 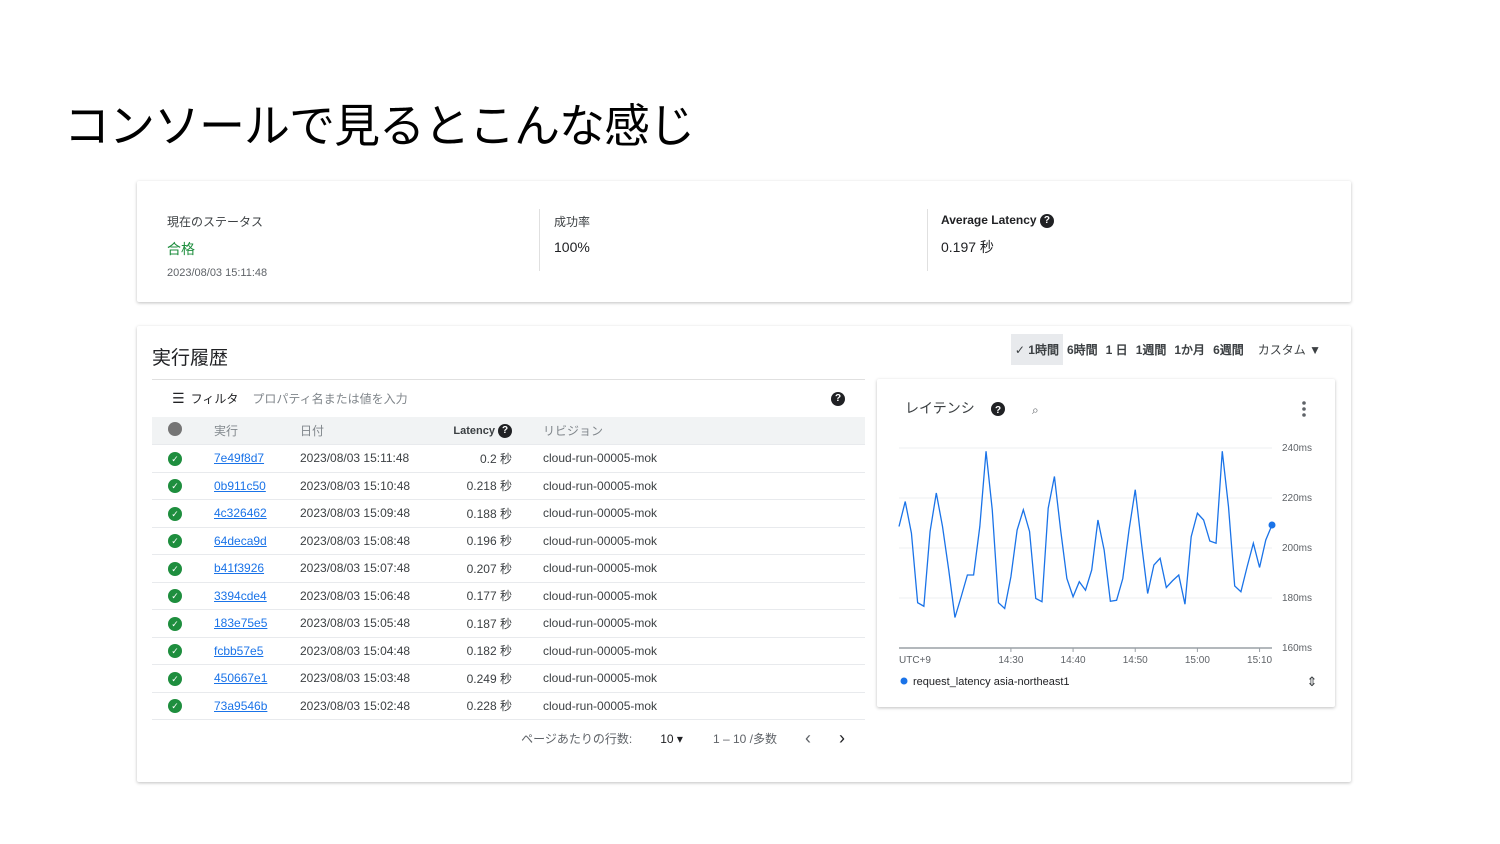 I want to click on col-date: 日付, so click(x=312, y=431).